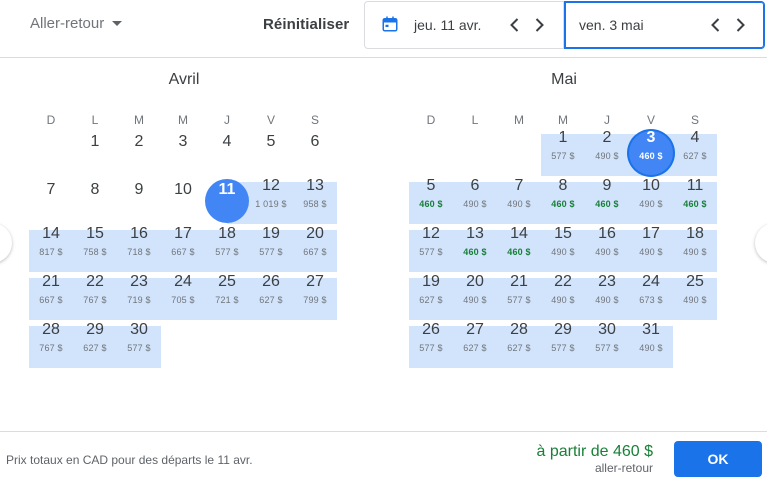 The width and height of the screenshot is (767, 481). Describe the element at coordinates (183, 201) in the screenshot. I see `calendar-day: 10` at that location.